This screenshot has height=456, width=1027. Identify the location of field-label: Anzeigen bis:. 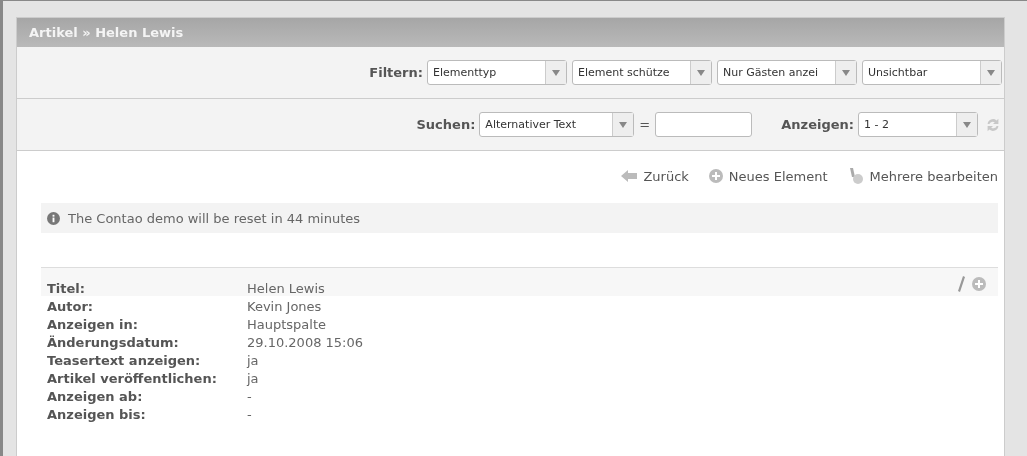
(97, 415).